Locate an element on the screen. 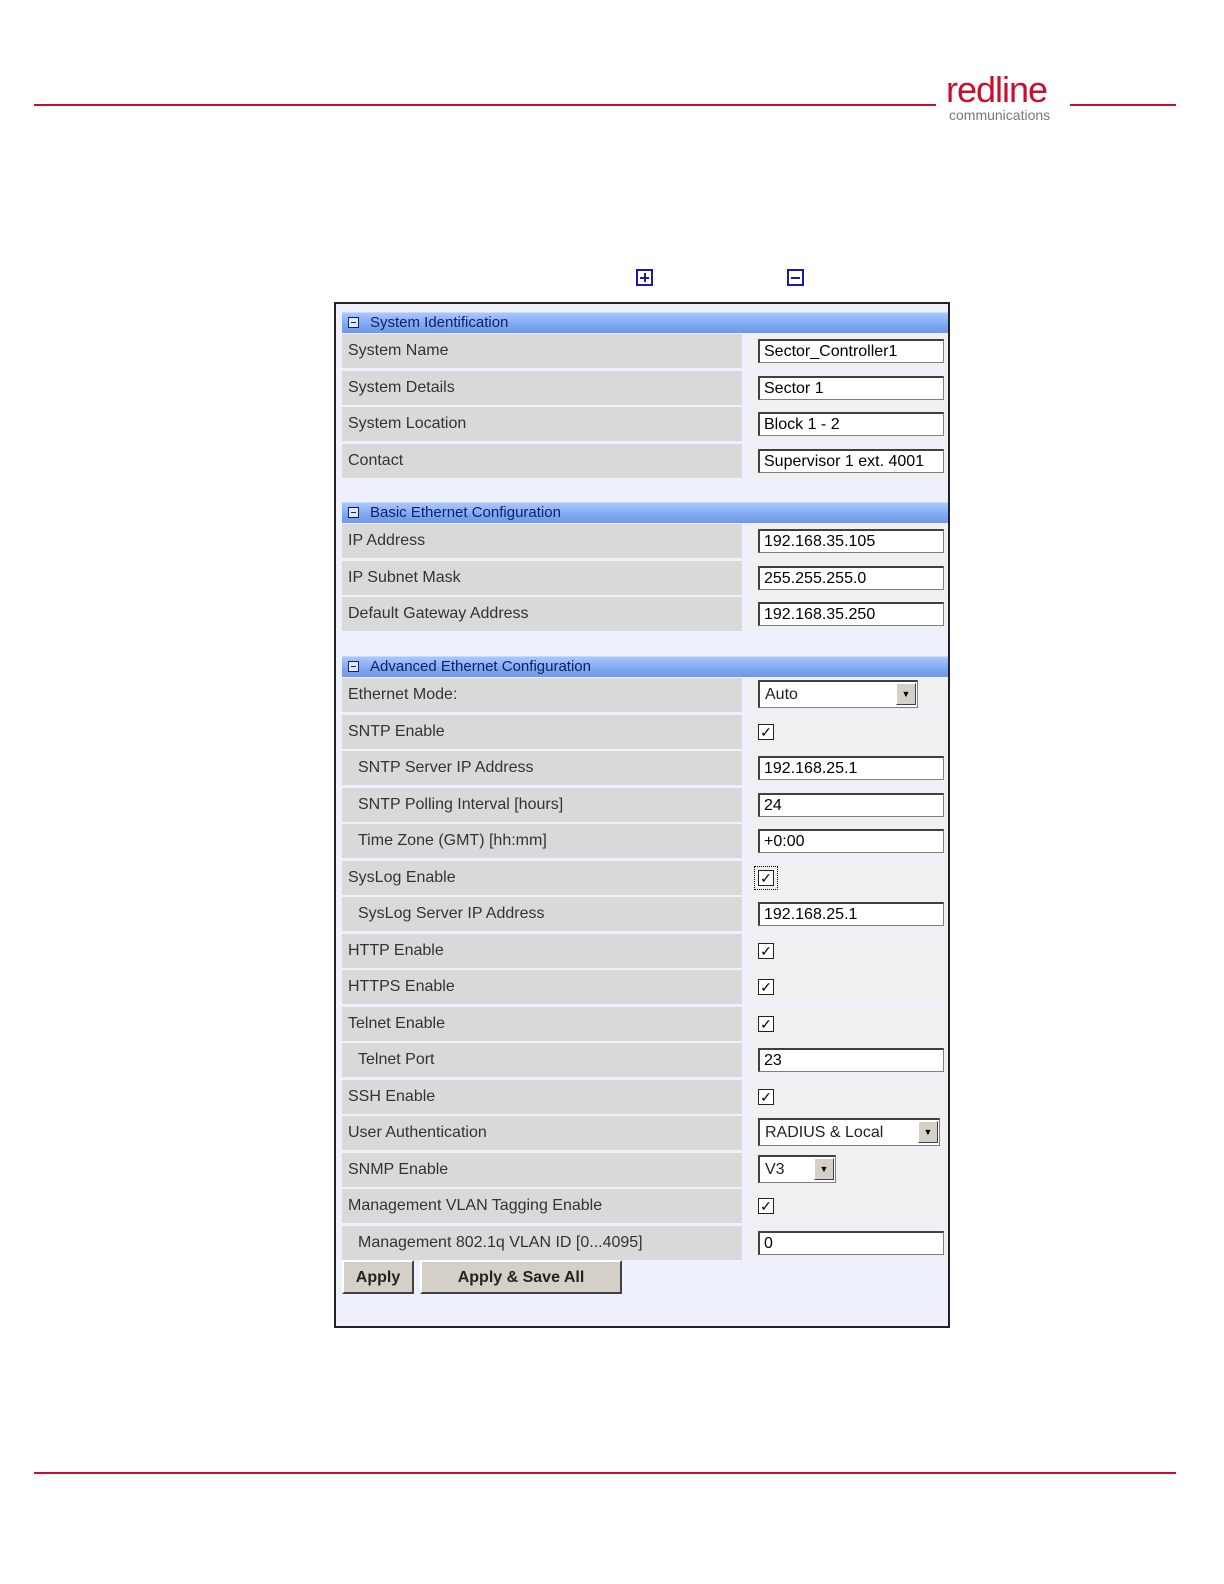 The width and height of the screenshot is (1224, 1584). settings-row: Management 802.1q VLAN ID [0...4095] 0 is located at coordinates (645, 1243).